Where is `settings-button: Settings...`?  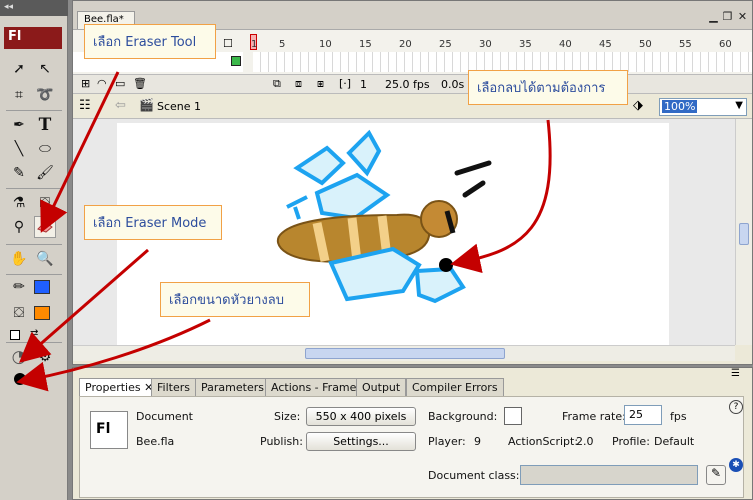
settings-button: Settings... is located at coordinates (361, 441).